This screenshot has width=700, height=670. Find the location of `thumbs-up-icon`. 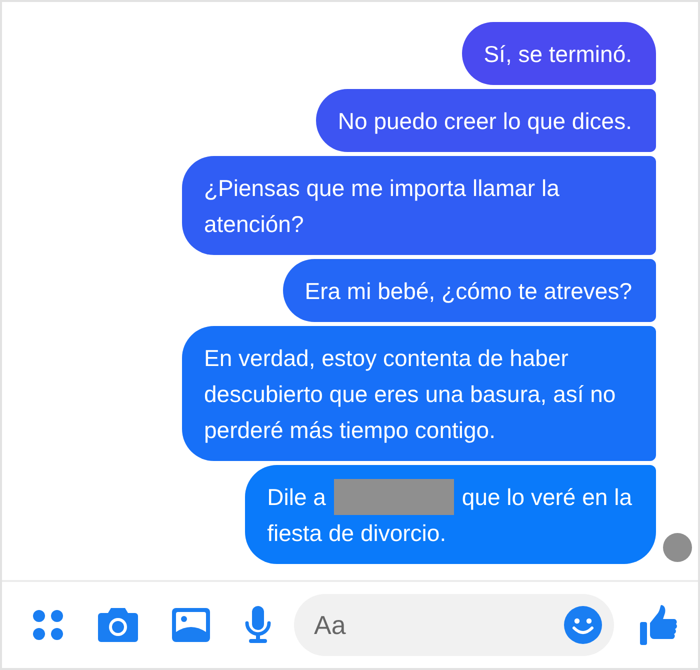

thumbs-up-icon is located at coordinates (659, 625).